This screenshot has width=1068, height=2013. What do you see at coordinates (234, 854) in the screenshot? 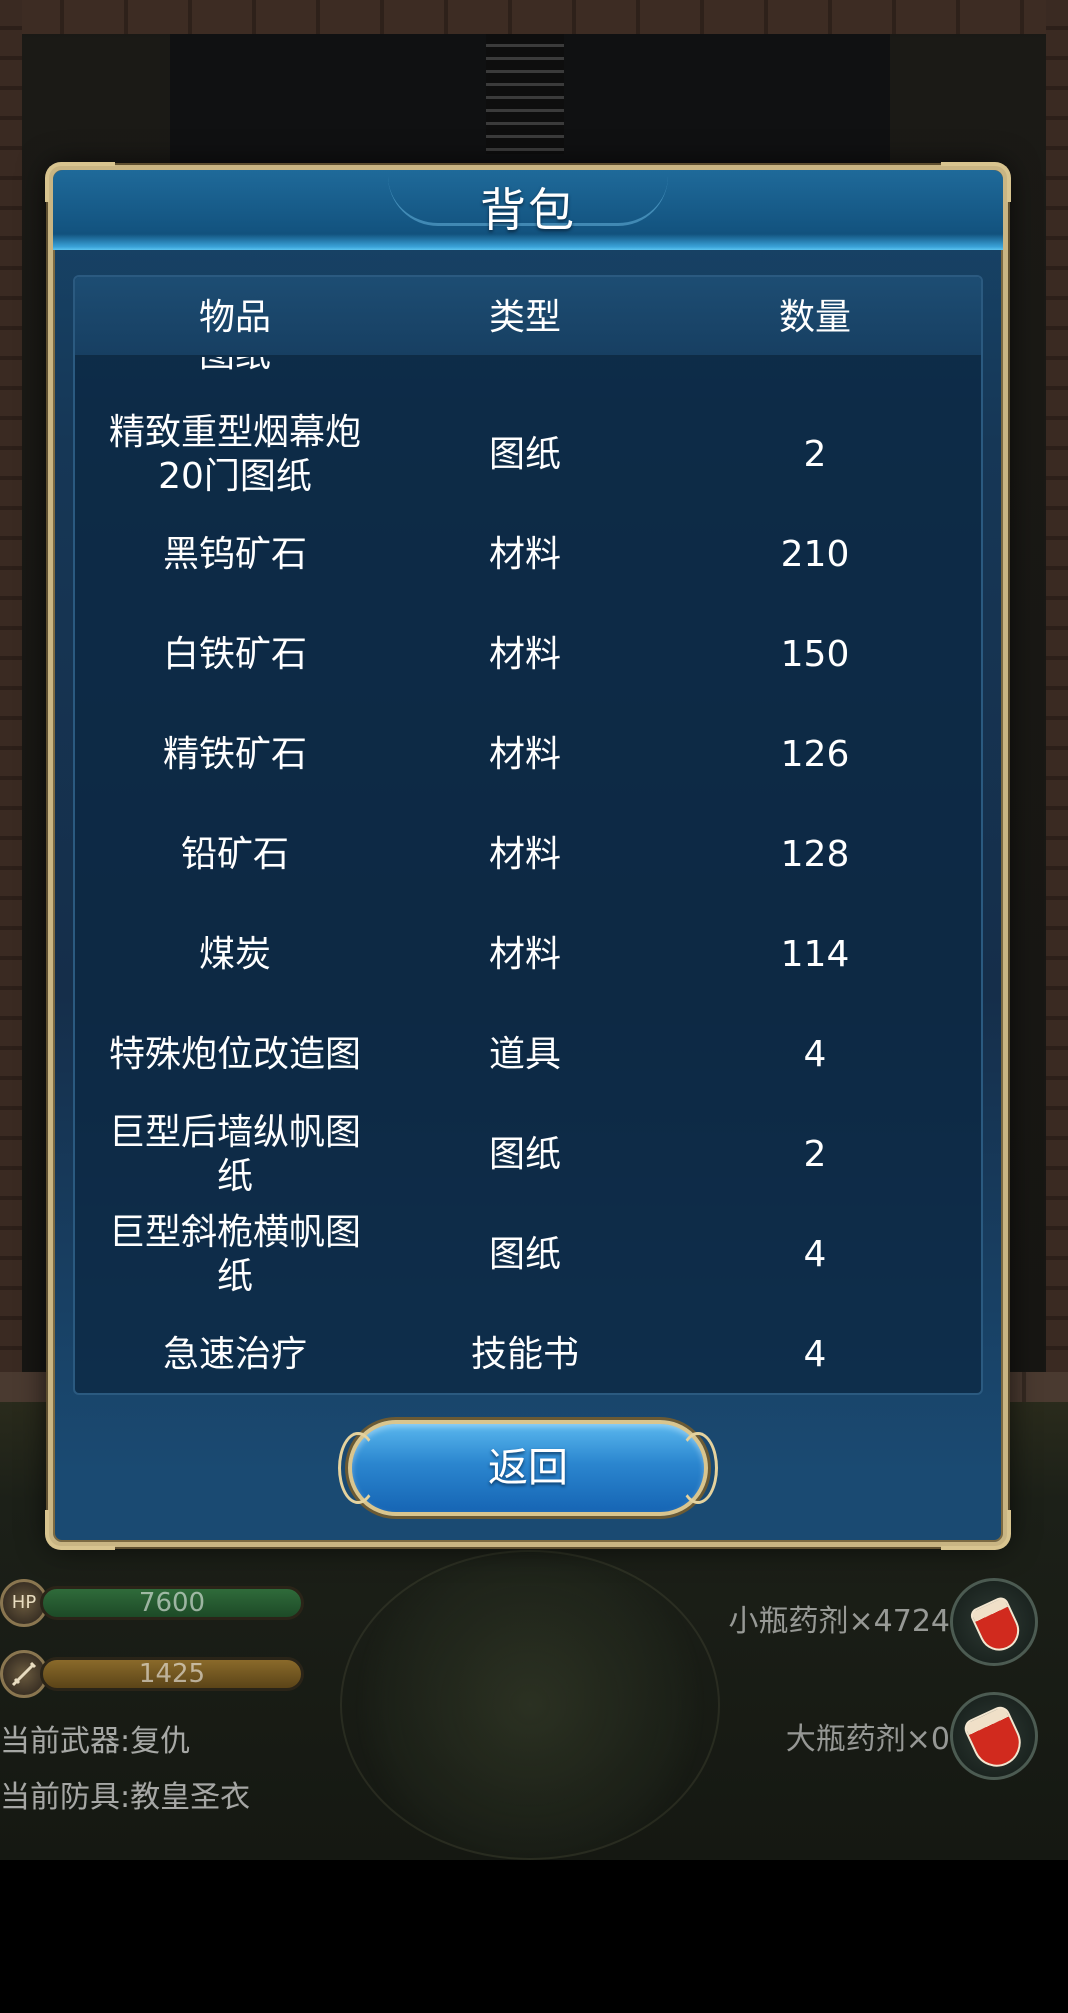
I see `item-name: 铅矿石` at bounding box center [234, 854].